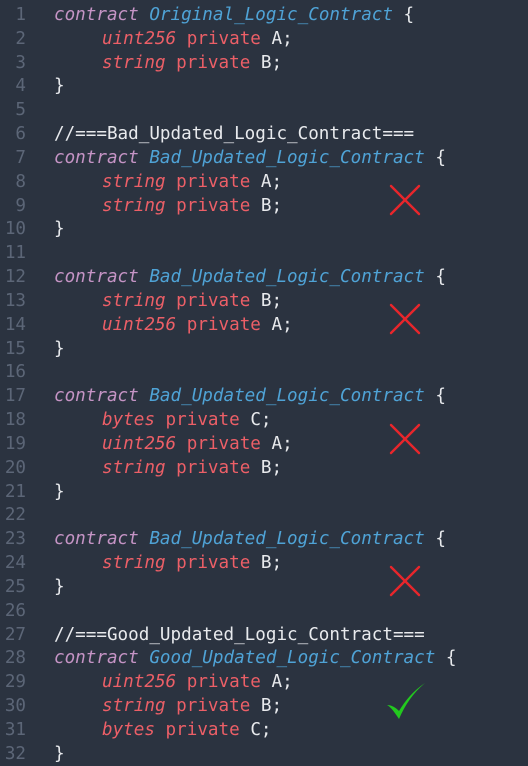  I want to click on code-line: 25}, so click(264, 588).